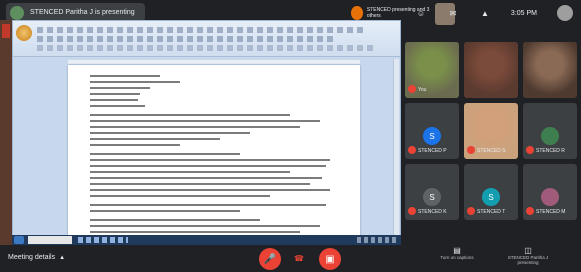 This screenshot has height=272, width=581. I want to click on taskbar-apps, so click(103, 240).